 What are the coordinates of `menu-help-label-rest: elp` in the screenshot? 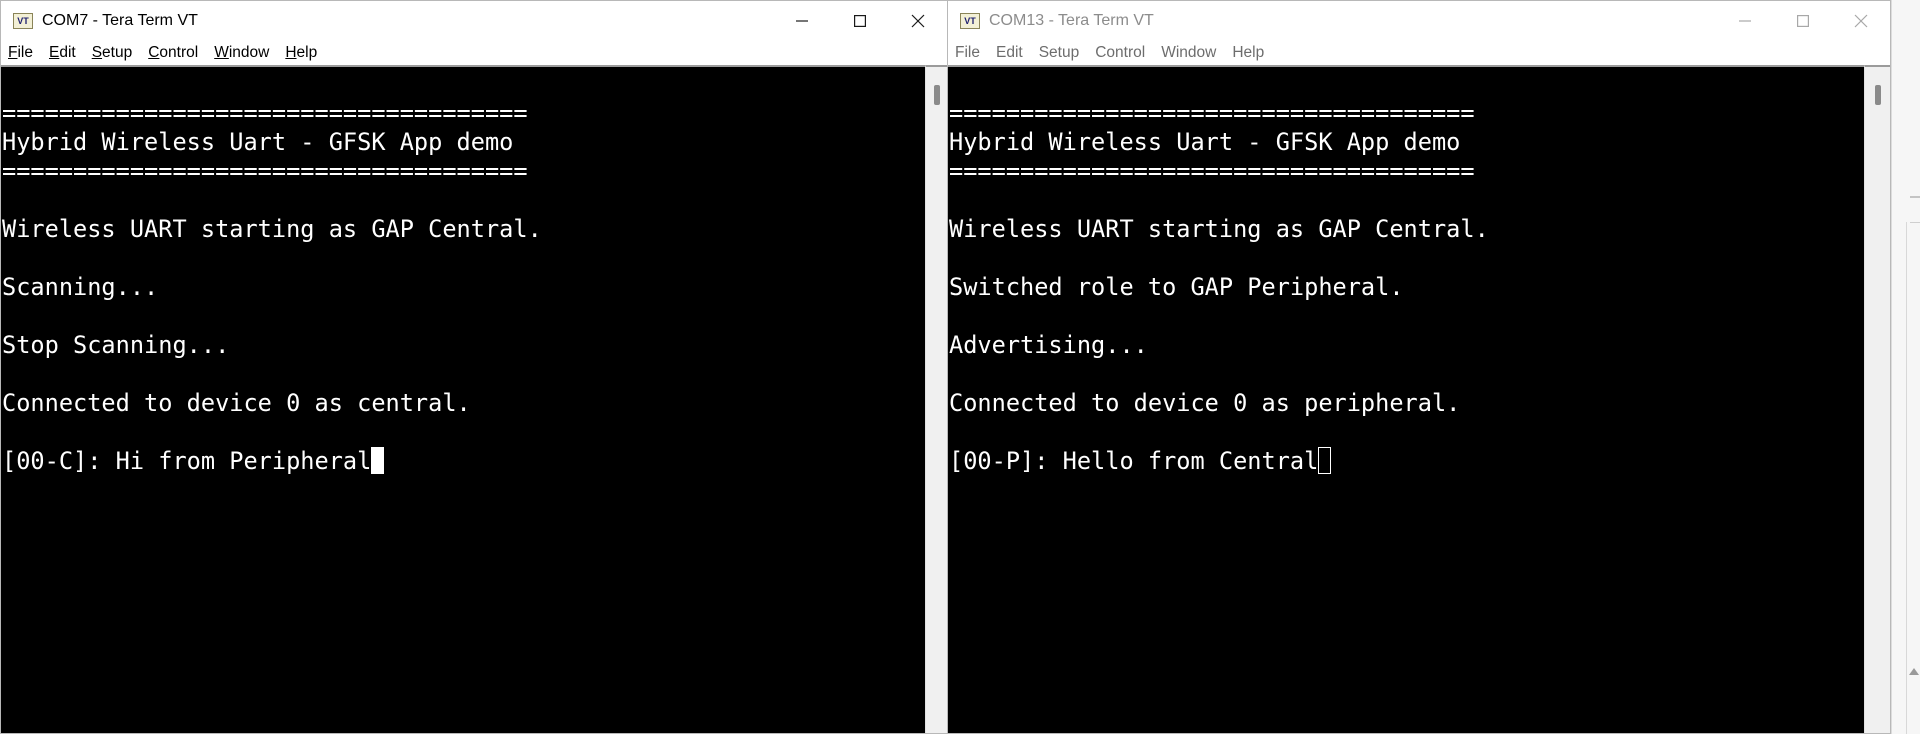 It's located at (307, 52).